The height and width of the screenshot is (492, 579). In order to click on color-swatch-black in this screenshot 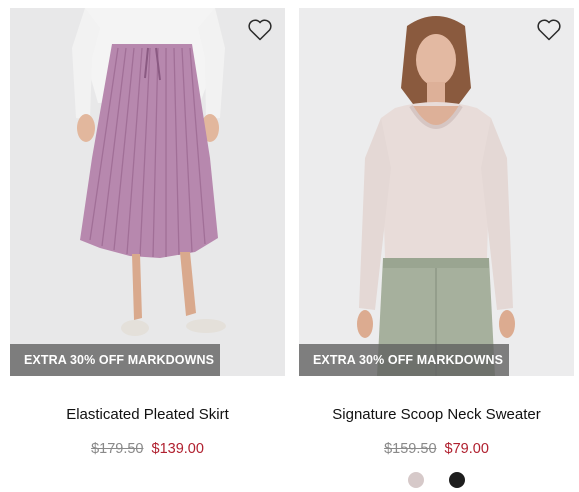, I will do `click(456, 479)`.